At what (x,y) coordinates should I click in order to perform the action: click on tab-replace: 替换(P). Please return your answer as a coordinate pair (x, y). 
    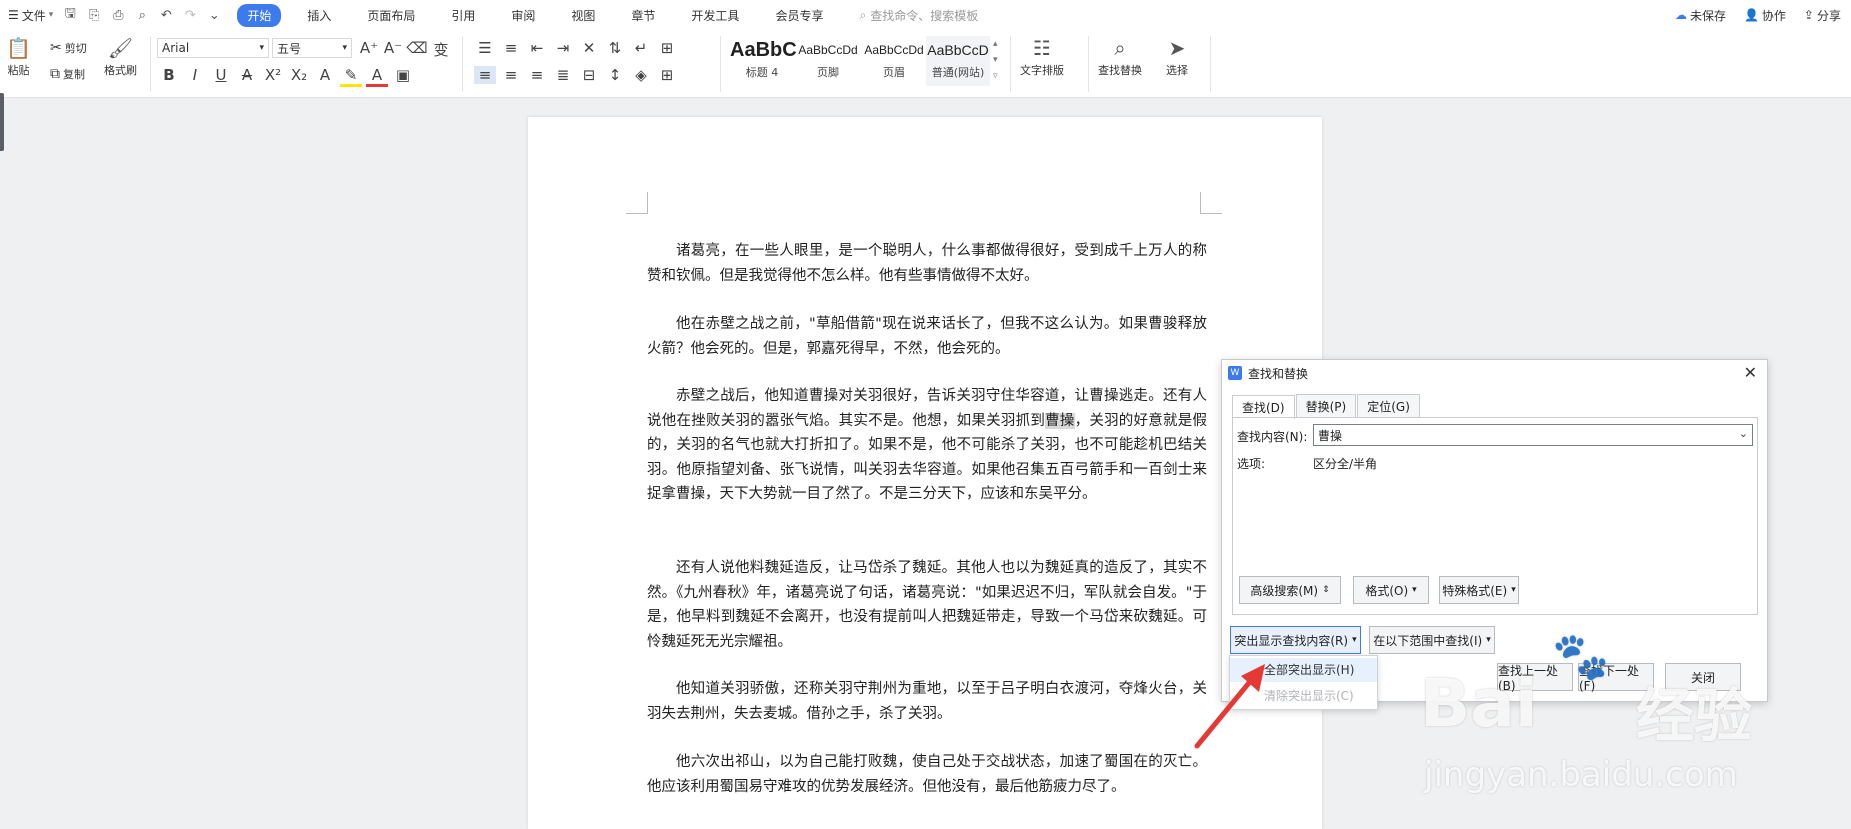
    Looking at the image, I should click on (1326, 406).